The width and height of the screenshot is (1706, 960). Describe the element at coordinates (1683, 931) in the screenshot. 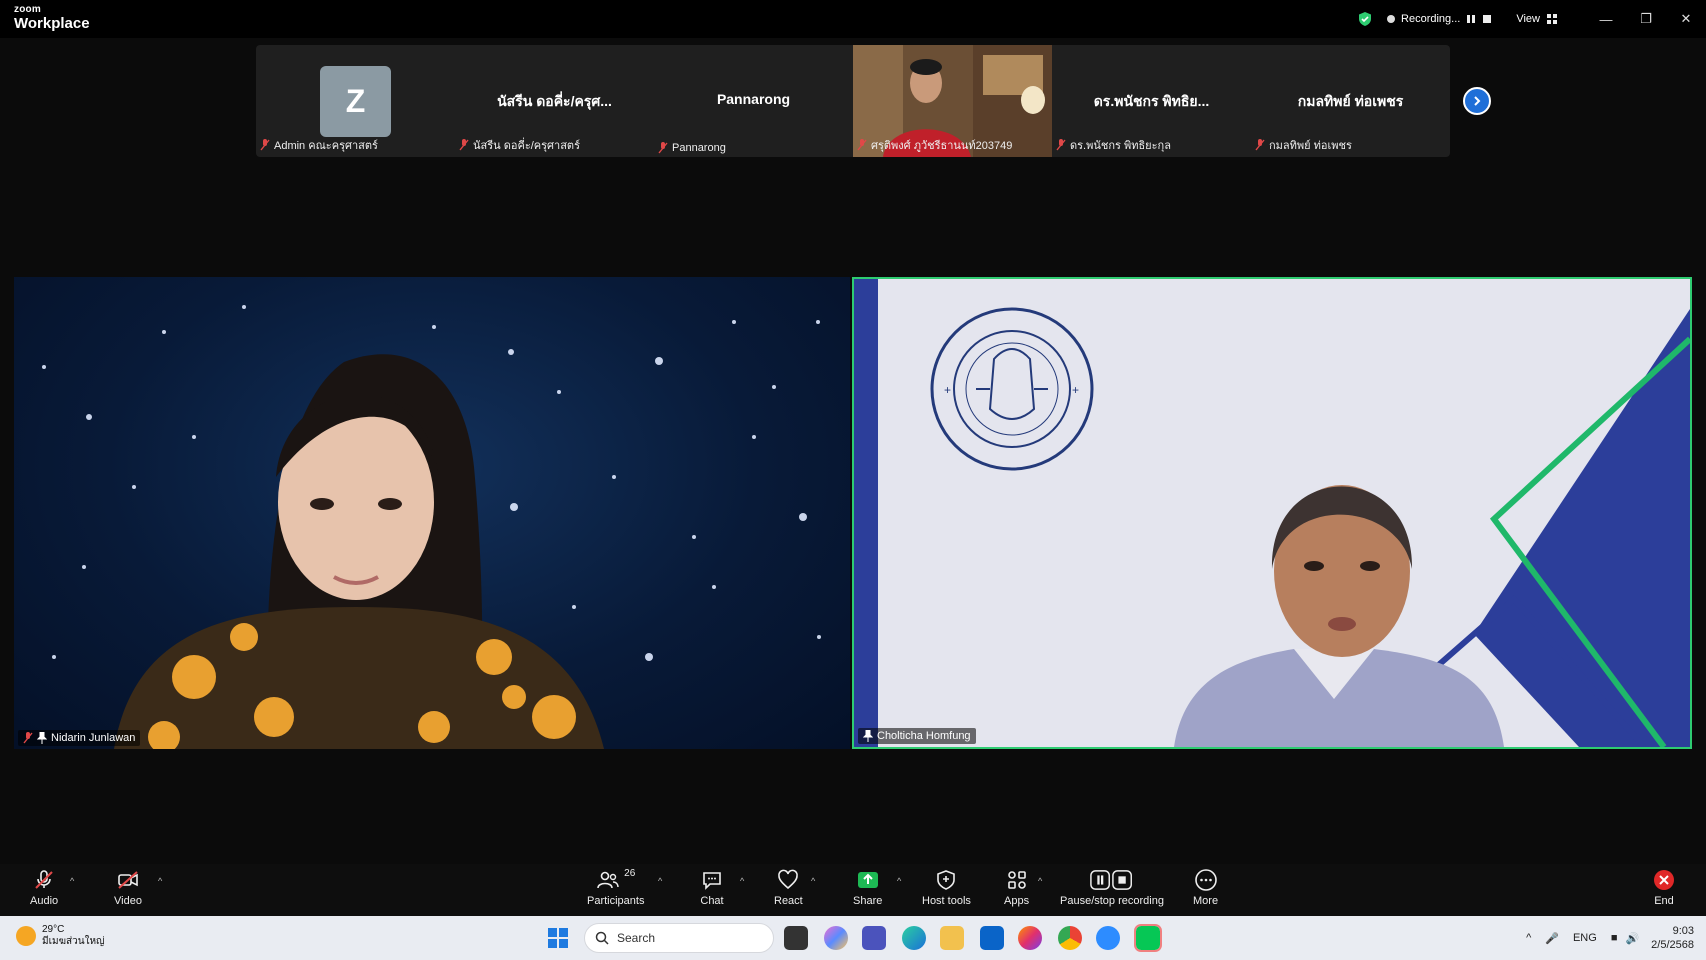

I see `clock-time: 9:03` at that location.